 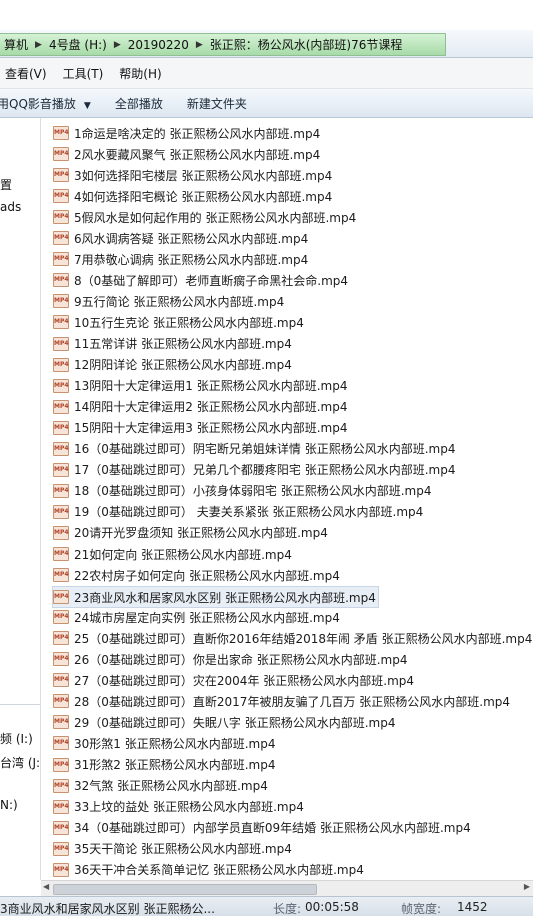 I want to click on file-row: MP4 23商业风水和居家风水区别 张正熙杨公风水内部班.mp4, so click(x=215, y=597).